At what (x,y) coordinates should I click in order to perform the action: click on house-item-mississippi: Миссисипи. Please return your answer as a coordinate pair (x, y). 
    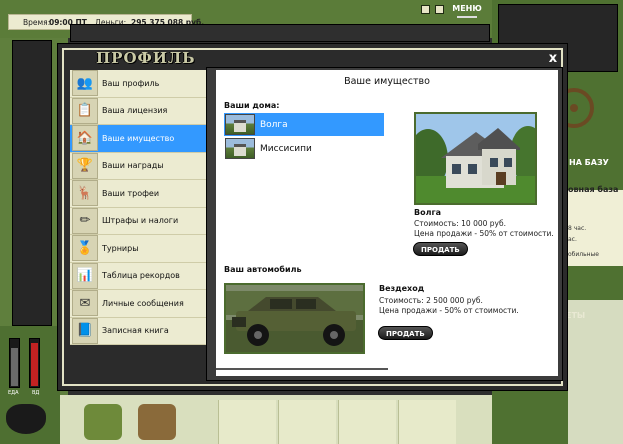
    Looking at the image, I should click on (304, 148).